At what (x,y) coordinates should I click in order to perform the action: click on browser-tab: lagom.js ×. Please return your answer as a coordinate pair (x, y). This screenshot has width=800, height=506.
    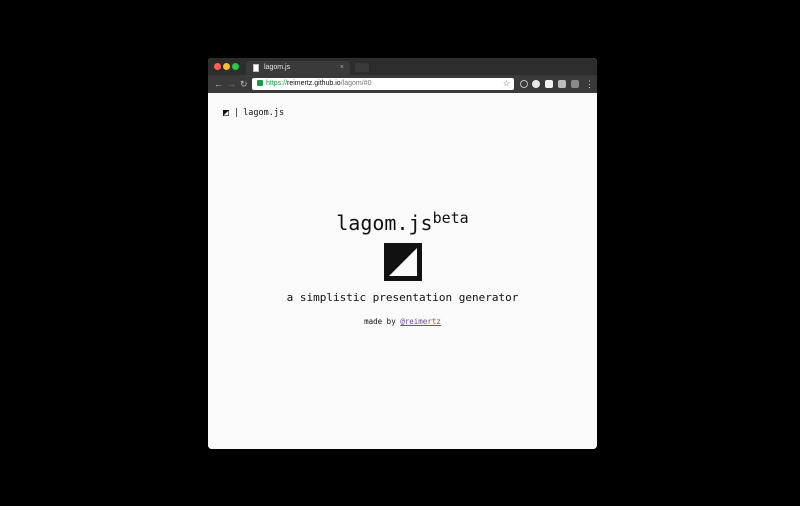
    Looking at the image, I should click on (298, 68).